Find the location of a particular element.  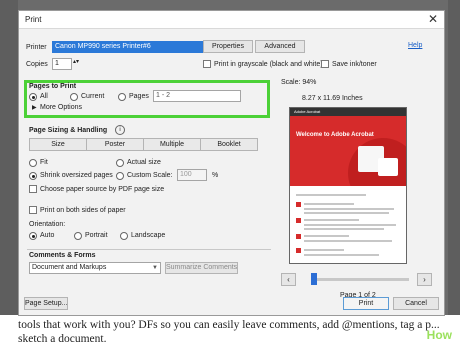

copies-input: 1 is located at coordinates (62, 64).